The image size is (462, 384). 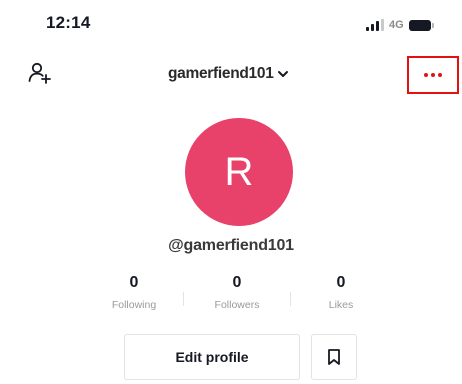 I want to click on following-count: 0, so click(x=134, y=282).